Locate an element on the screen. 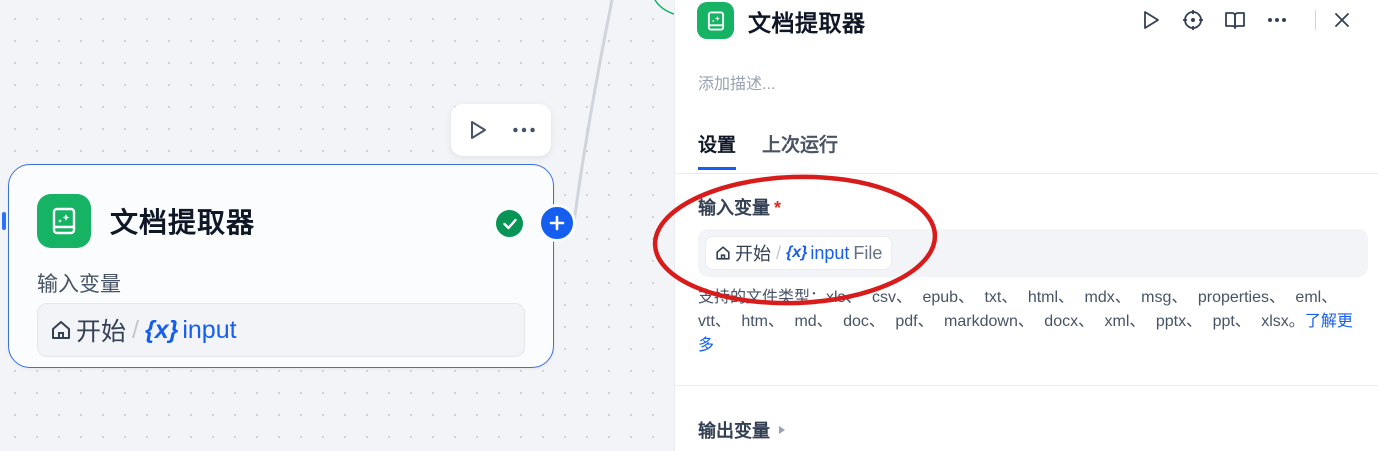 This screenshot has width=1378, height=451. locate-icon is located at coordinates (1193, 20).